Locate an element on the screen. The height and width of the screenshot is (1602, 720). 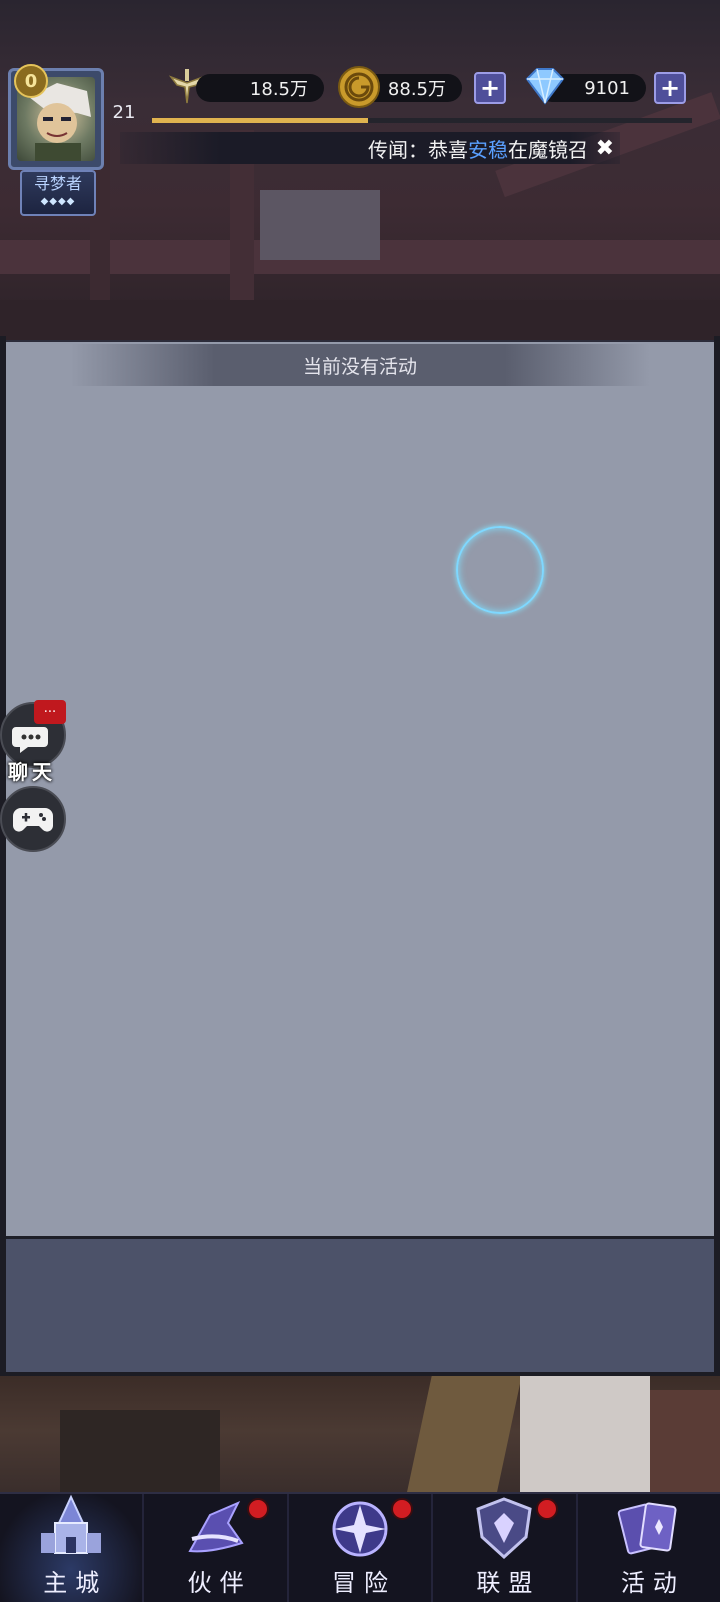
gold-coin-icon is located at coordinates (359, 87).